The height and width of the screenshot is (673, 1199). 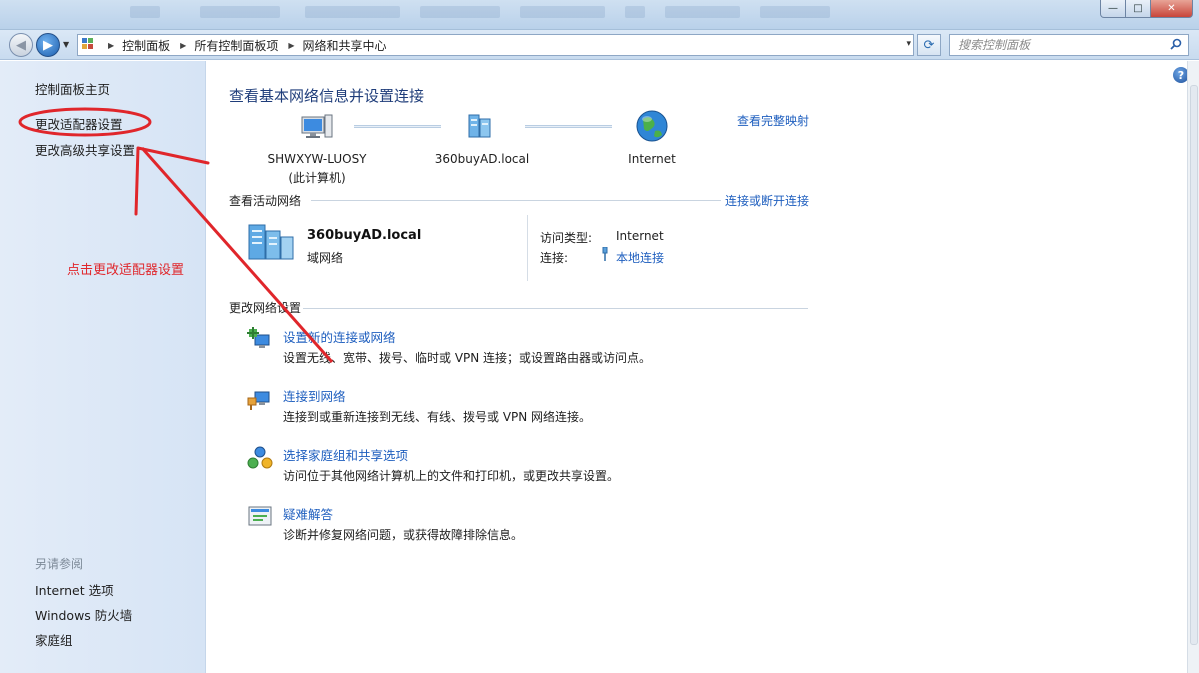 What do you see at coordinates (403, 535) in the screenshot?
I see `task-desc-troubleshoot: 诊断并修复网络问题，或获得故障排除信息。` at bounding box center [403, 535].